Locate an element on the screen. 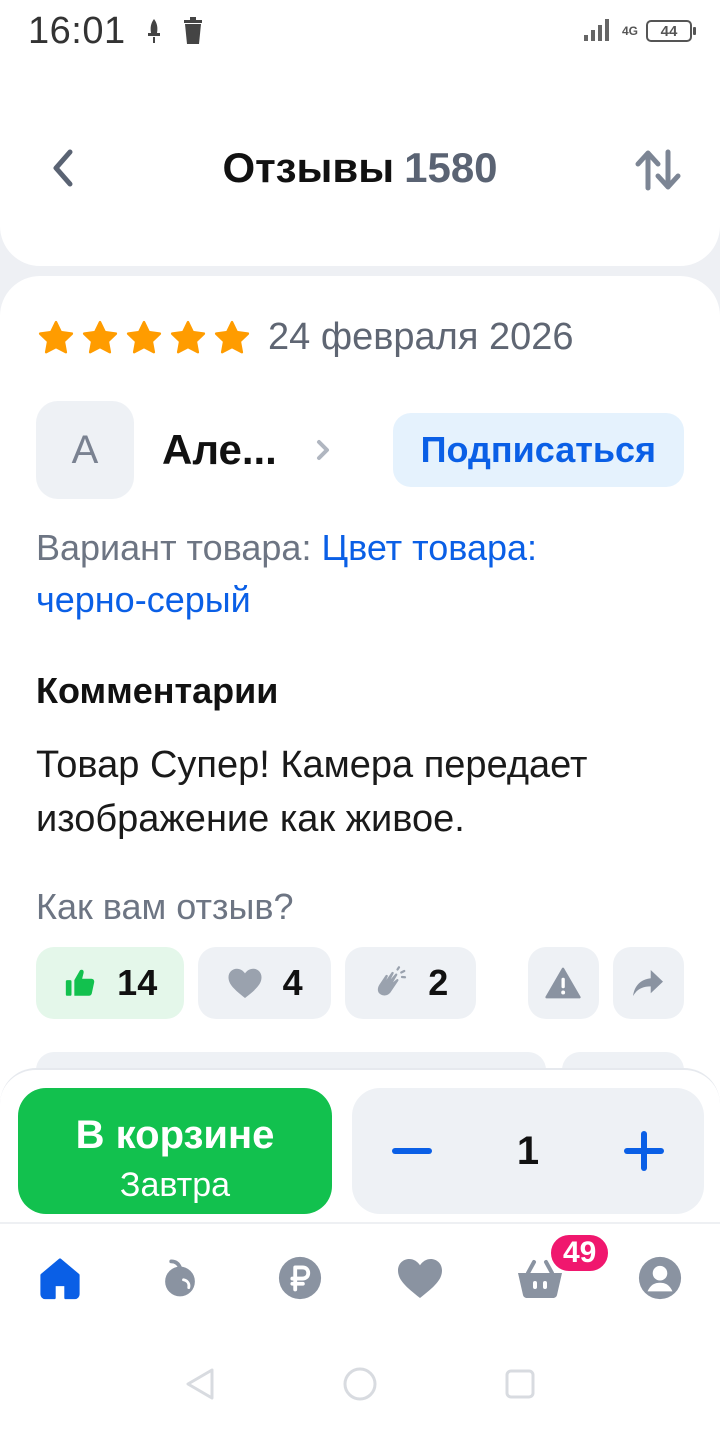 The image size is (720, 1440). decrease-button is located at coordinates (412, 1151).